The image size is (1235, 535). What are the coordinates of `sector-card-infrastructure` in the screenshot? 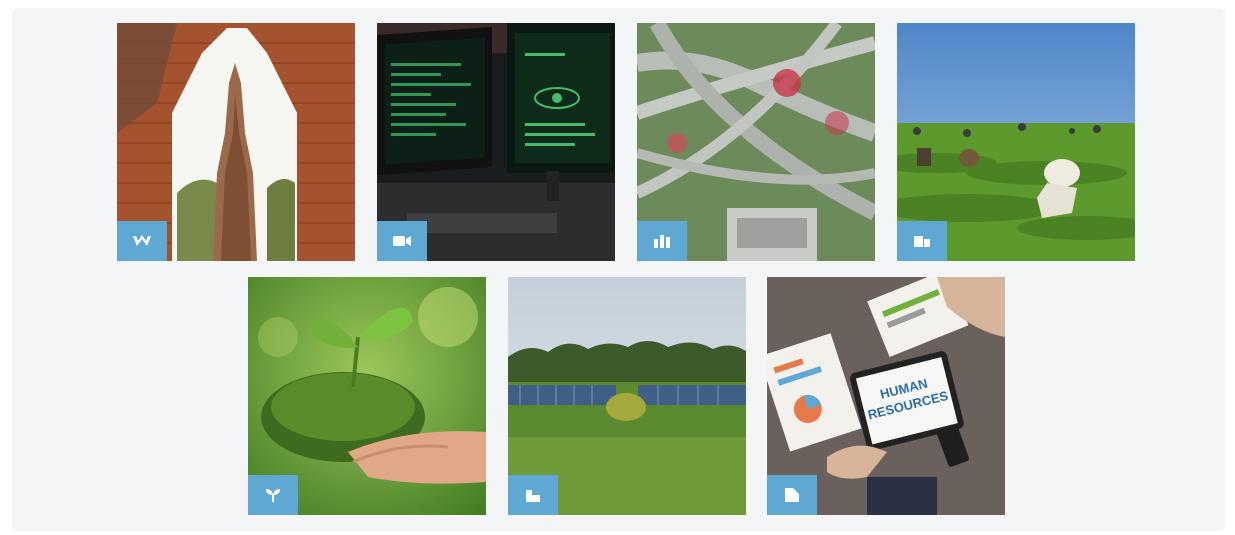 It's located at (756, 142).